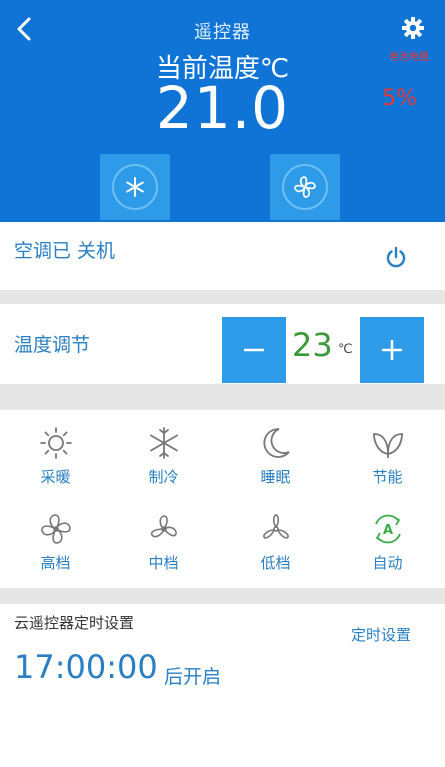 The height and width of the screenshot is (767, 445). What do you see at coordinates (275, 563) in the screenshot?
I see `fan-low-label: 低档` at bounding box center [275, 563].